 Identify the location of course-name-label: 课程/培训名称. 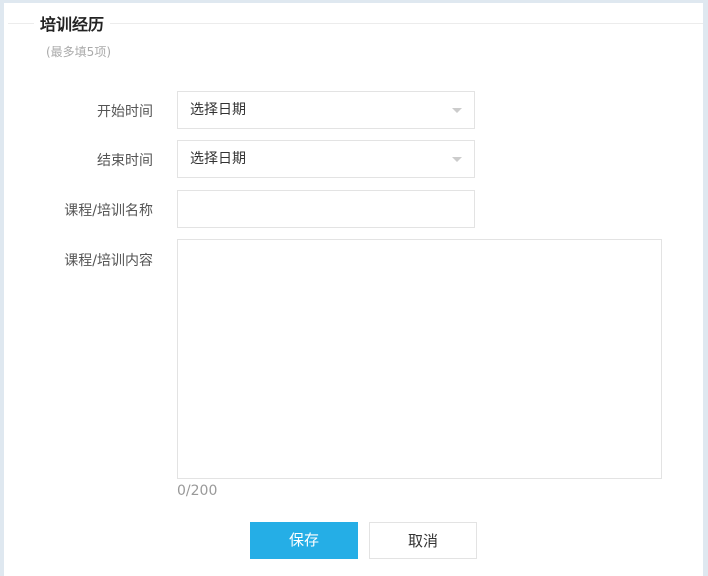
(108, 211).